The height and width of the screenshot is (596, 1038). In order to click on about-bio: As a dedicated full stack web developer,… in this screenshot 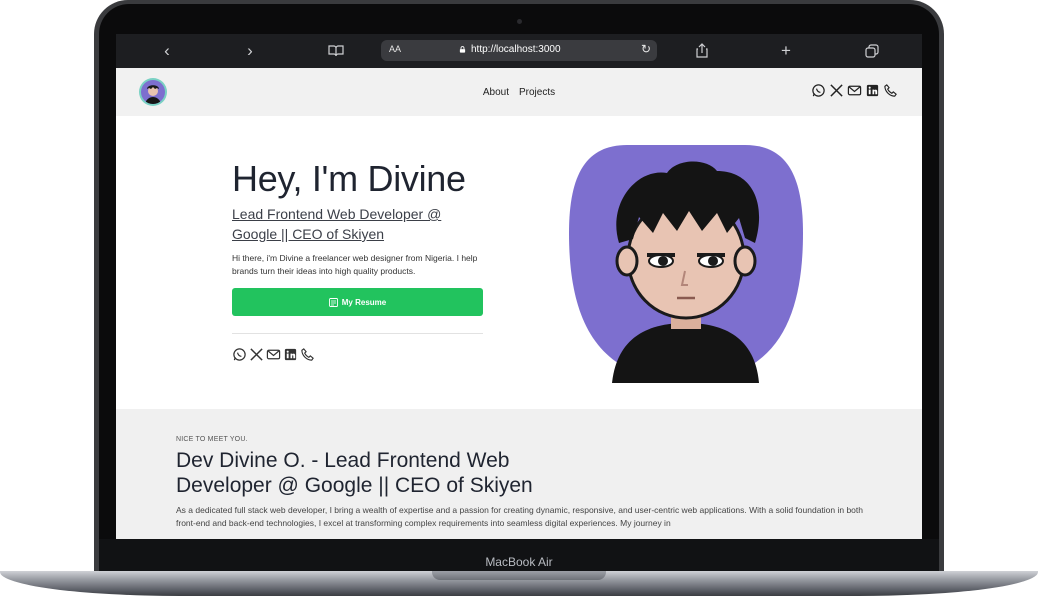, I will do `click(520, 516)`.